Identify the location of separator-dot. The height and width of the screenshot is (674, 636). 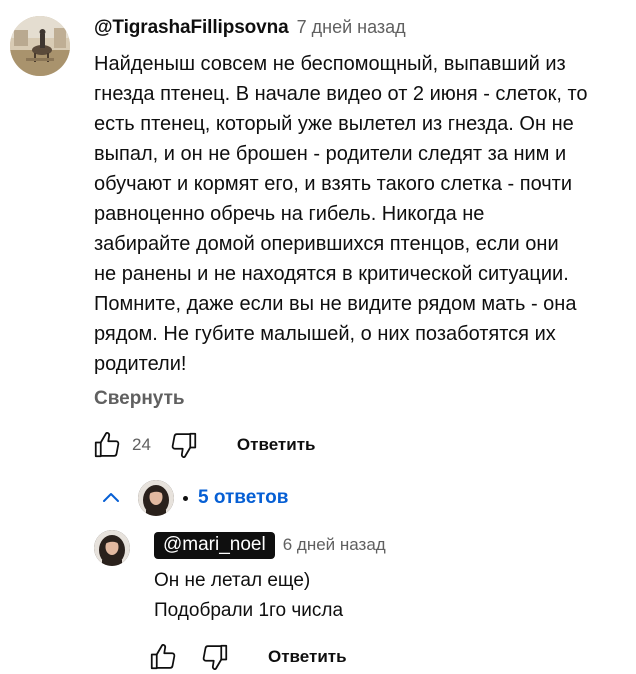
(185, 498).